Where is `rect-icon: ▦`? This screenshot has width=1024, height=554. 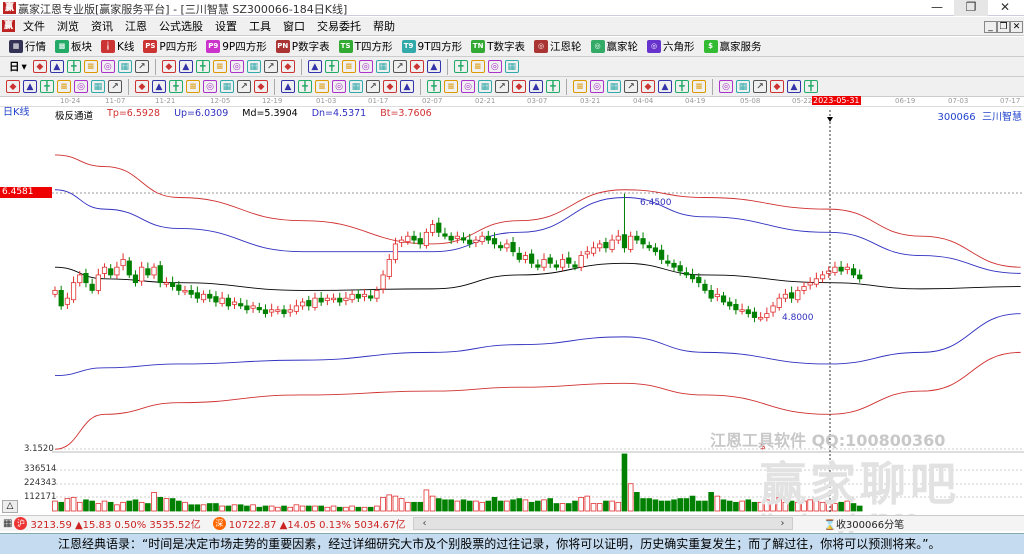 rect-icon: ▦ is located at coordinates (356, 86).